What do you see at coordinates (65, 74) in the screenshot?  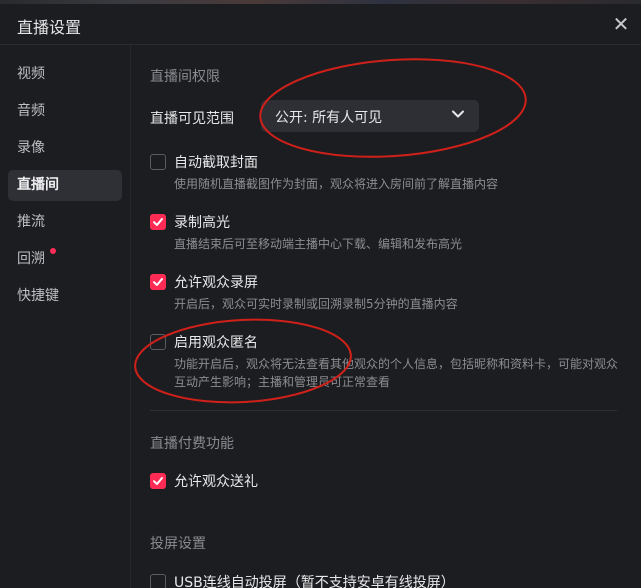 I see `sidebar-item-video: 视频` at bounding box center [65, 74].